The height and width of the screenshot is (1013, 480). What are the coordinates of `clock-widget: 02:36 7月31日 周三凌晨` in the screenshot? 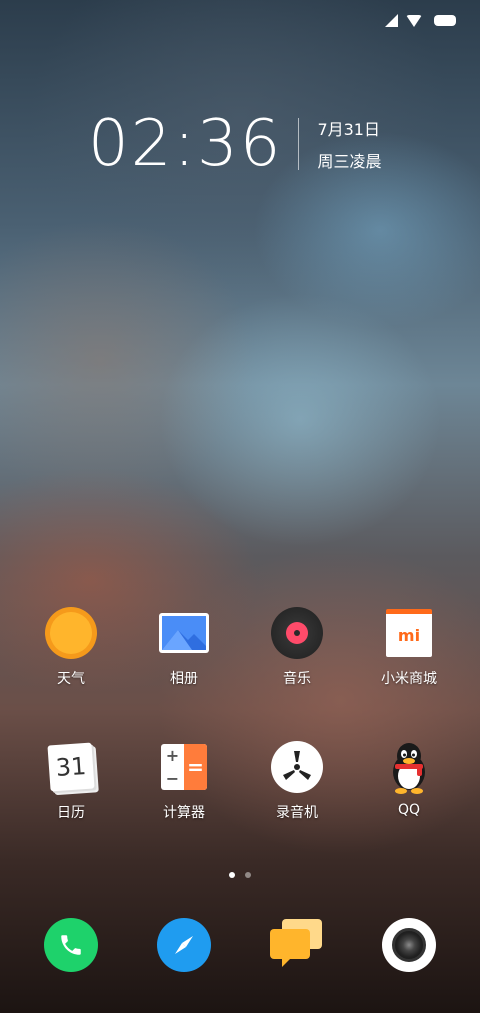 It's located at (234, 144).